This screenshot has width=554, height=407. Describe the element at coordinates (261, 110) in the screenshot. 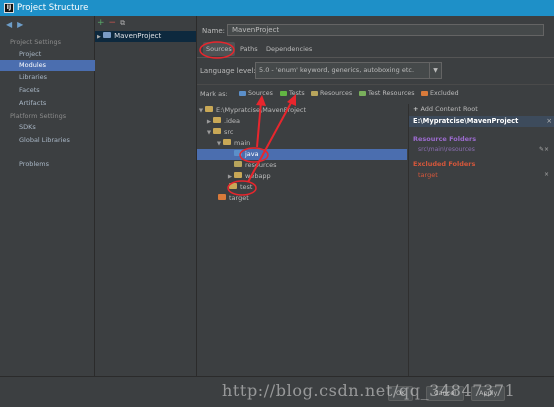

I see `tree-node-label: E:\Mypratcise\MavenProject` at that location.